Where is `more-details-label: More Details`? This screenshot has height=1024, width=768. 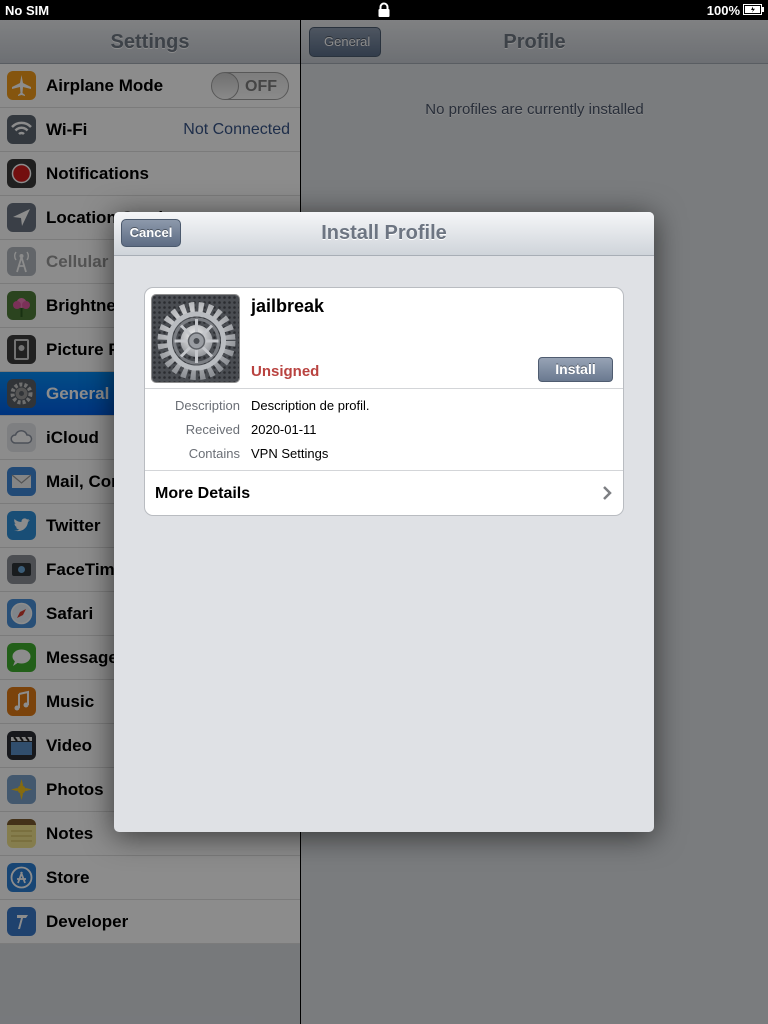 more-details-label: More Details is located at coordinates (203, 493).